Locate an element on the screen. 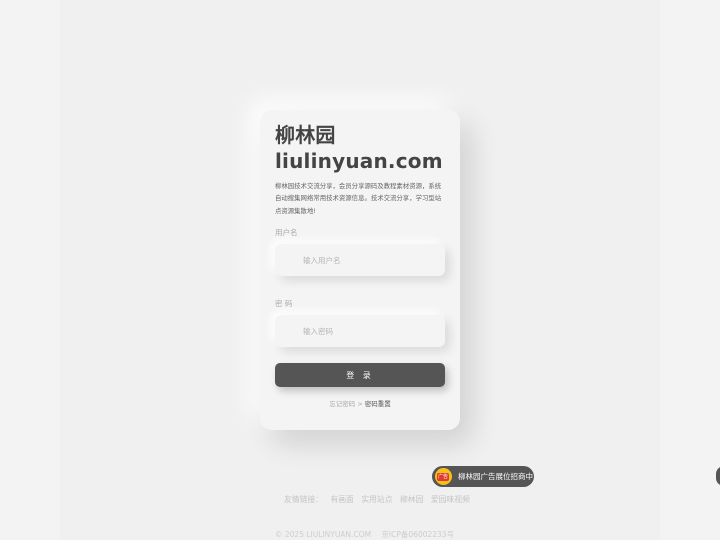 Image resolution: width=720 pixels, height=540 pixels. password-links: 忘记密码 > 密码重置 is located at coordinates (360, 403).